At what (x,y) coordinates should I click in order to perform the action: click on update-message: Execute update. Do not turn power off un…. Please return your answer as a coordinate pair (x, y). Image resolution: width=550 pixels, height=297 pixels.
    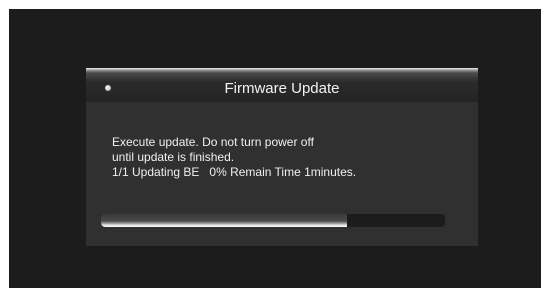
    Looking at the image, I should click on (234, 157).